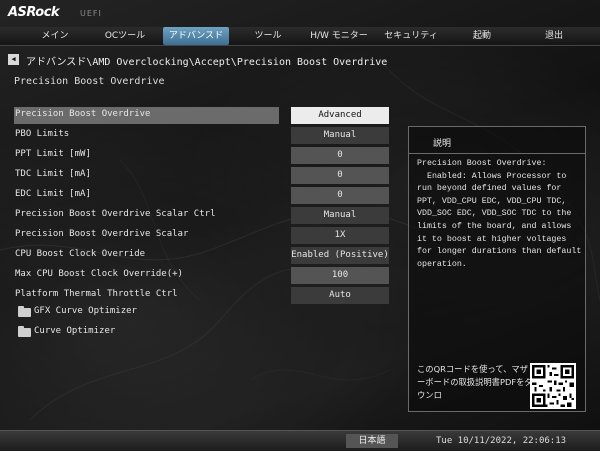 This screenshot has height=451, width=600. What do you see at coordinates (80, 254) in the screenshot?
I see `setting-label: CPU Boost Clock Override` at bounding box center [80, 254].